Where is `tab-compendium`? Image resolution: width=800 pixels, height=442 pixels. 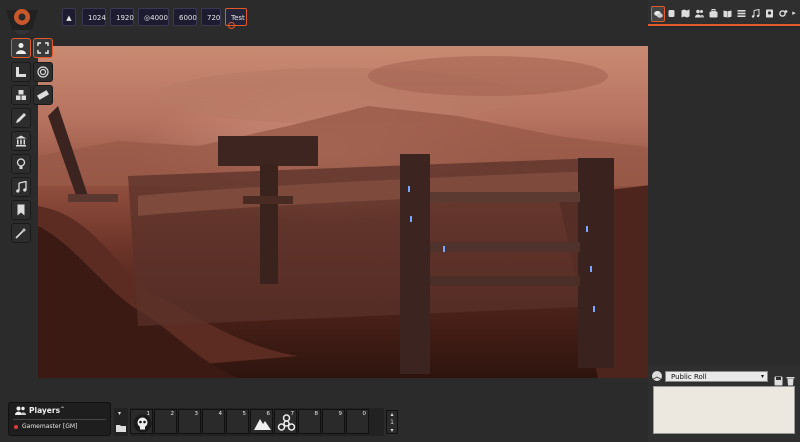
tab-compendium is located at coordinates (769, 13).